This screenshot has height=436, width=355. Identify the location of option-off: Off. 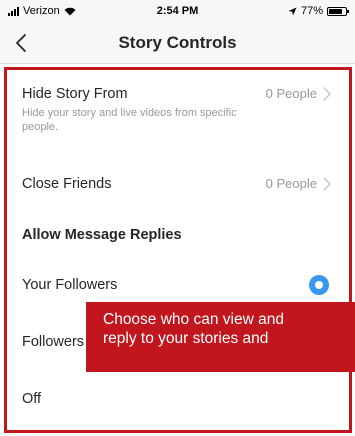
(178, 399).